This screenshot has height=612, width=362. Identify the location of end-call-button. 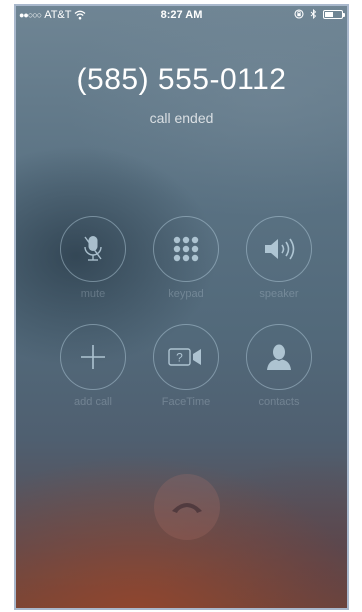
(187, 507).